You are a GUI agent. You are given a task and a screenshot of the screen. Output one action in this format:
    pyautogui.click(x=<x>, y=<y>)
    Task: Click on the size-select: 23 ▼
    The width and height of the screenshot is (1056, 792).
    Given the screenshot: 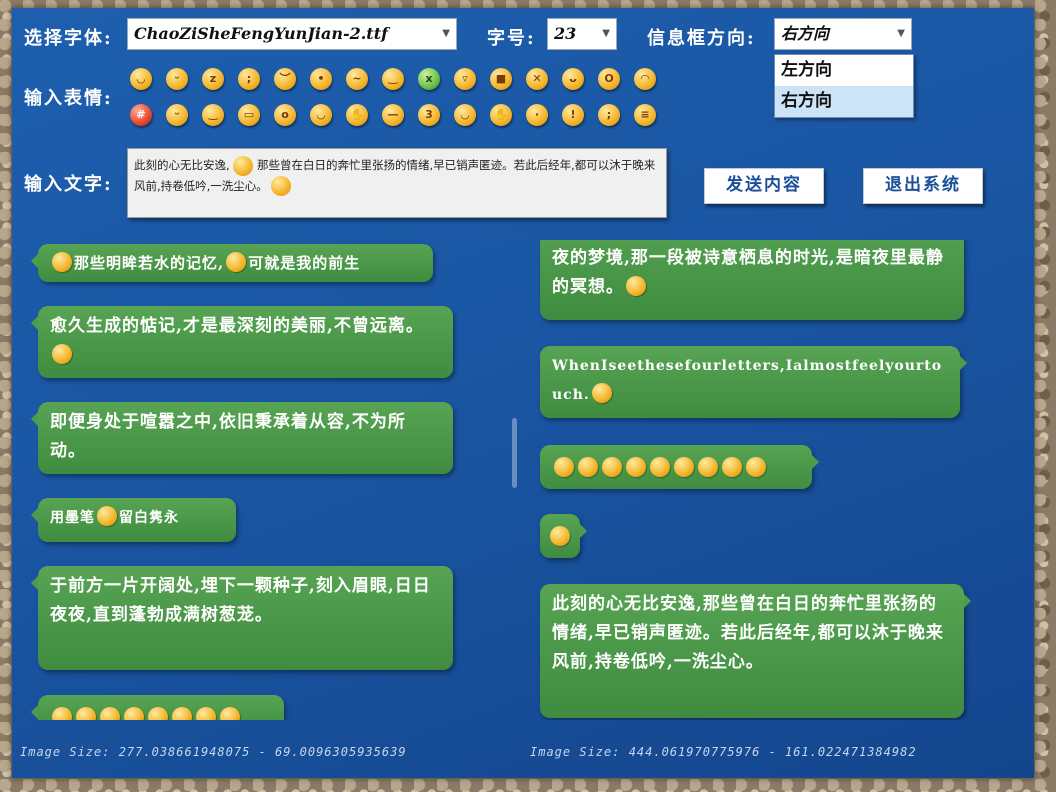 What is the action you would take?
    pyautogui.click(x=582, y=34)
    